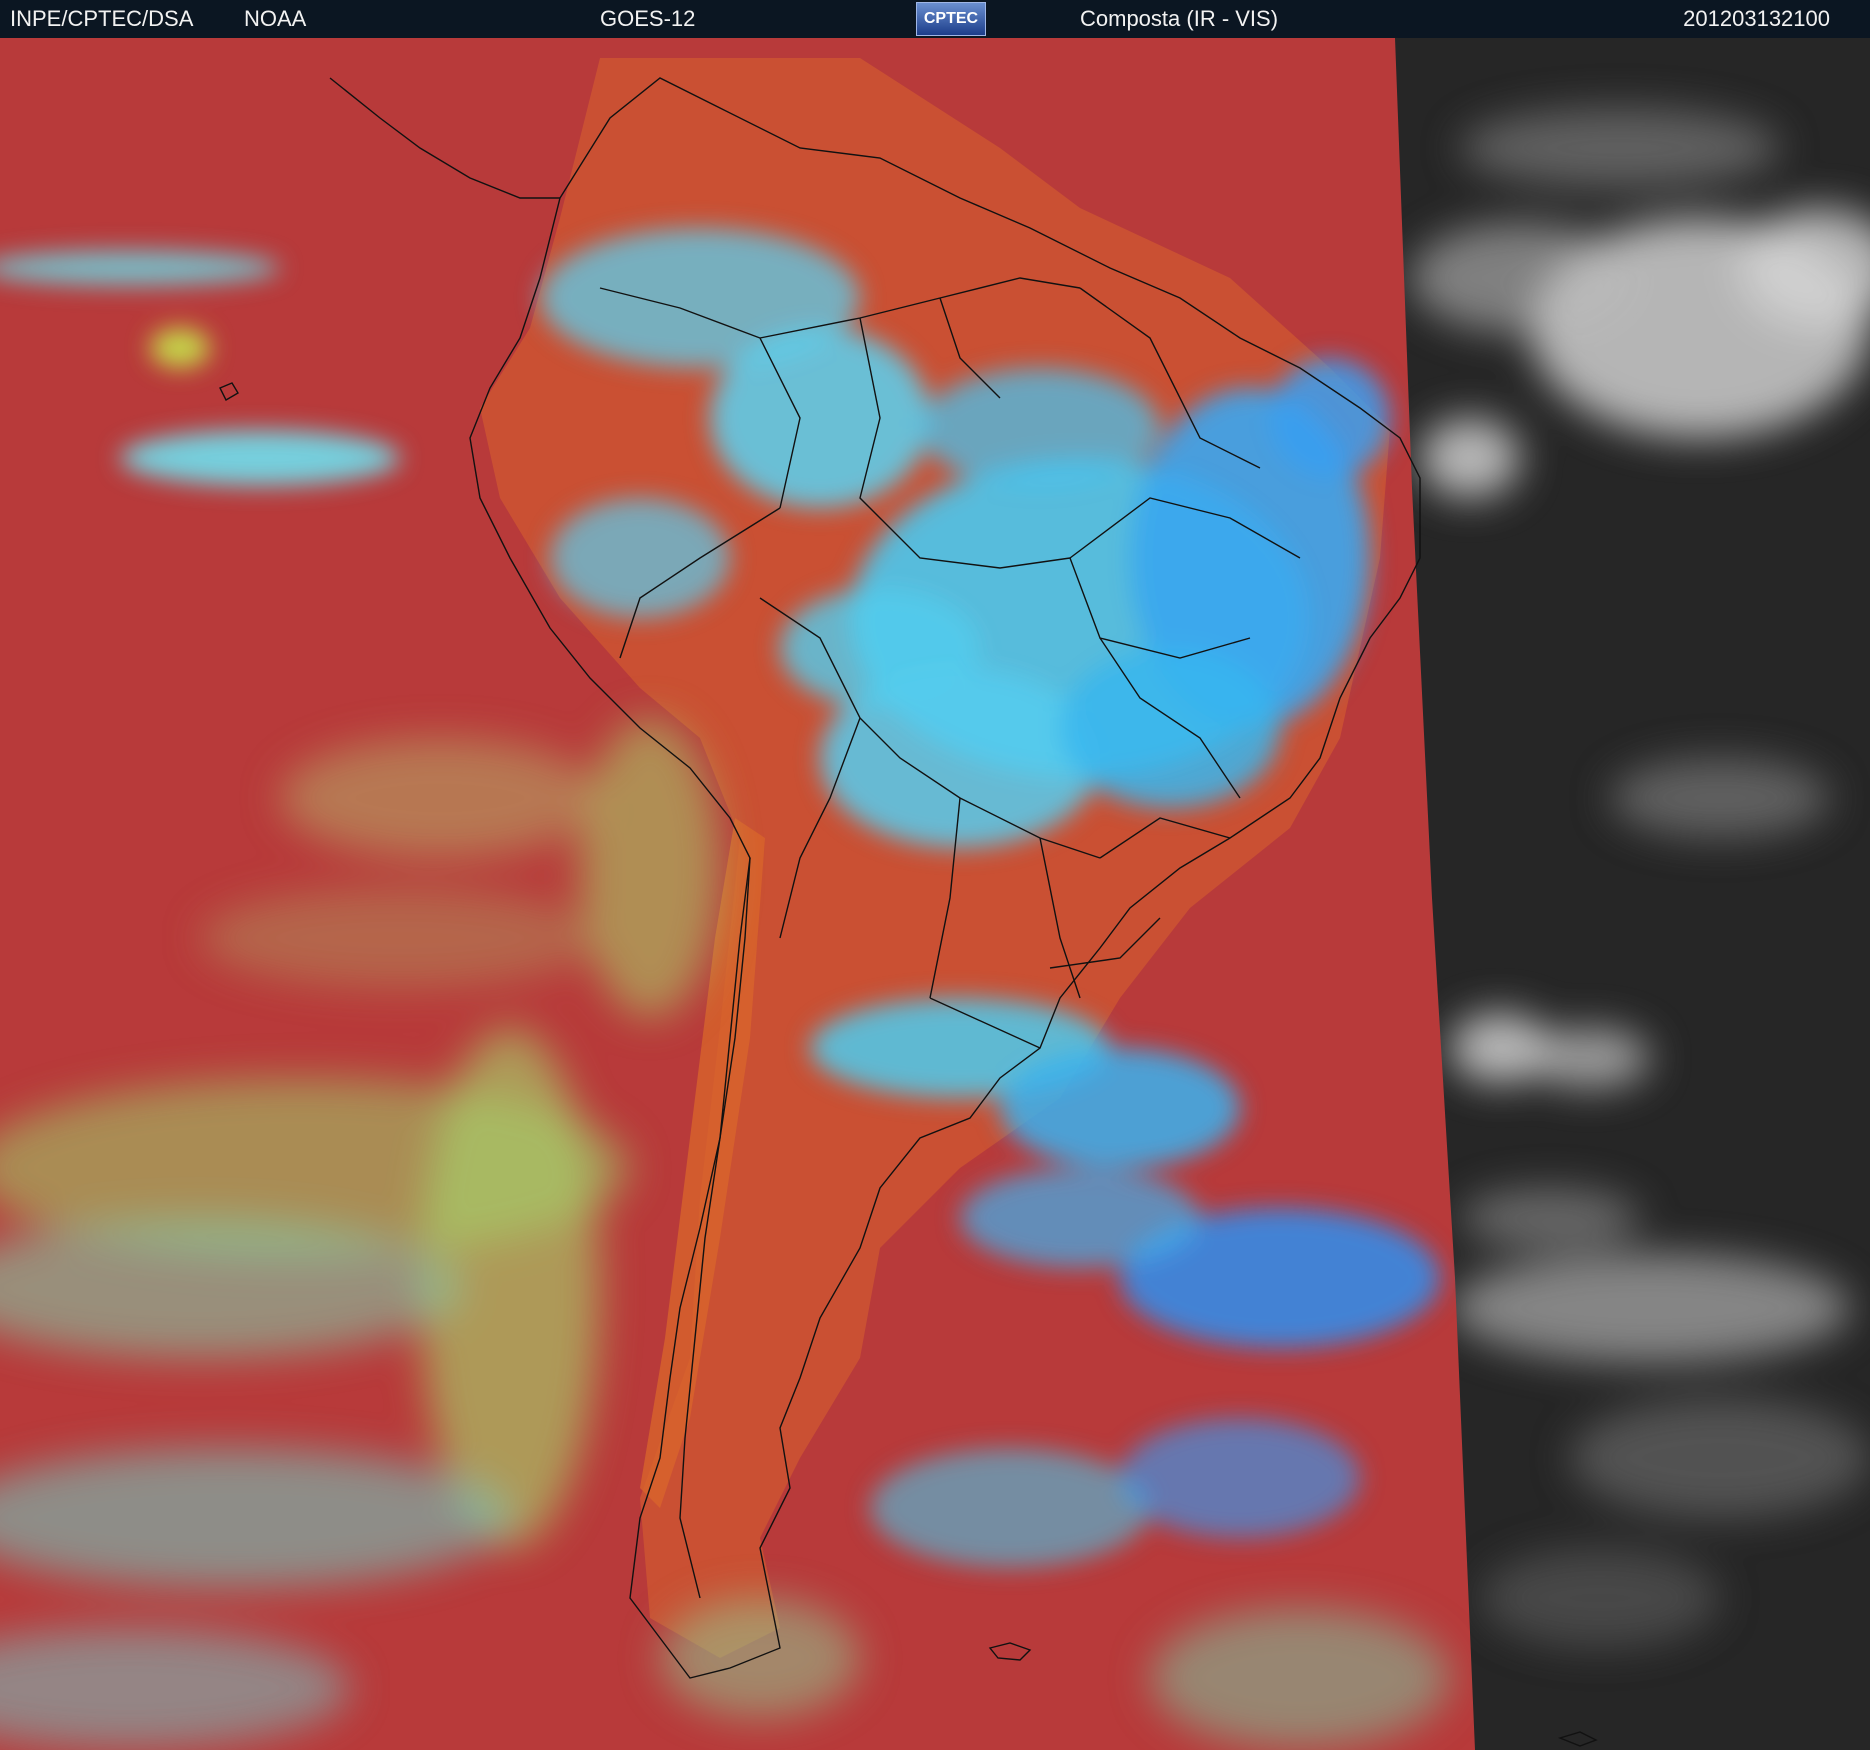  Describe the element at coordinates (275, 18) in the screenshot. I see `partner-label: NOAA` at that location.